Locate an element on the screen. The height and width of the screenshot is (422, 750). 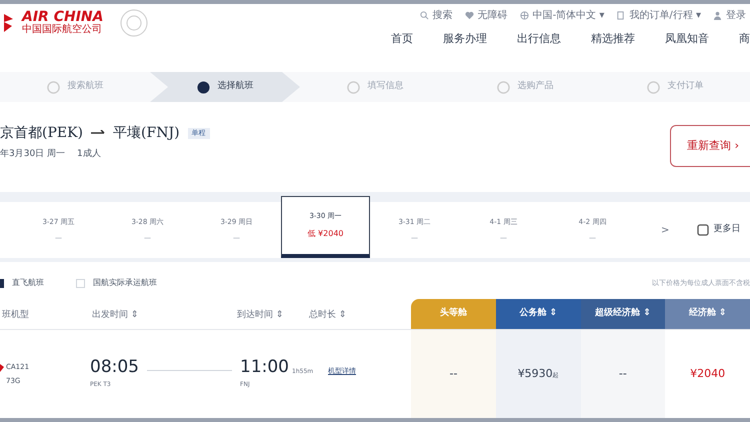
cabin-header: 经济舱 ⇕ is located at coordinates (707, 314).